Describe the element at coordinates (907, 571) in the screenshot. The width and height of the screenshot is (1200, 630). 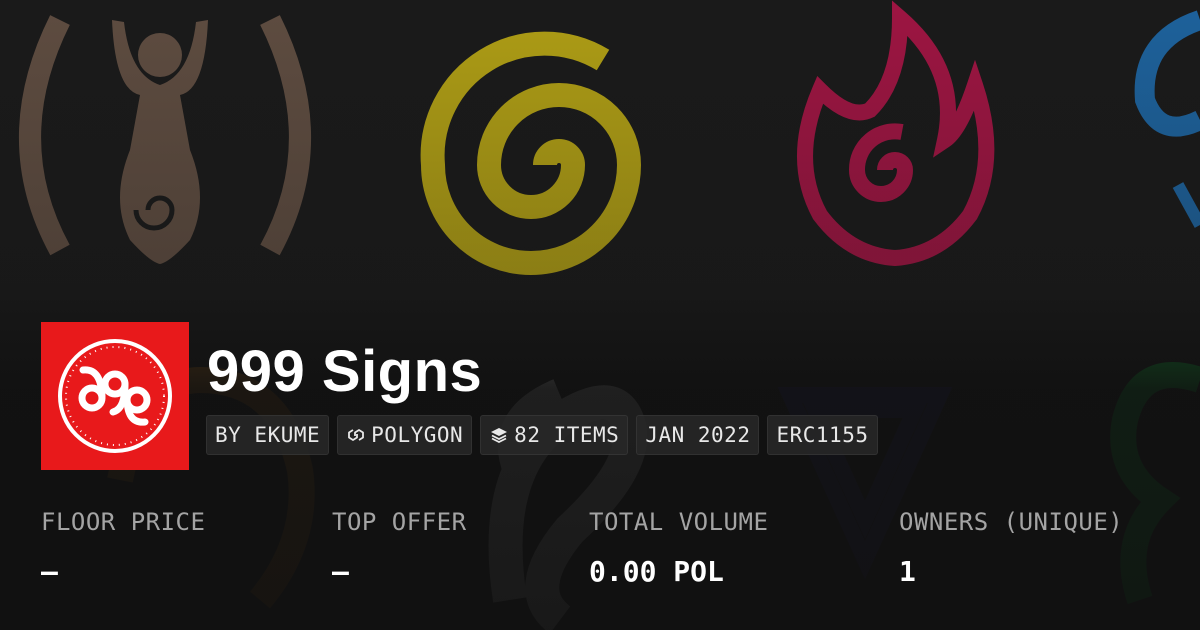
I see `stat-value: 1` at that location.